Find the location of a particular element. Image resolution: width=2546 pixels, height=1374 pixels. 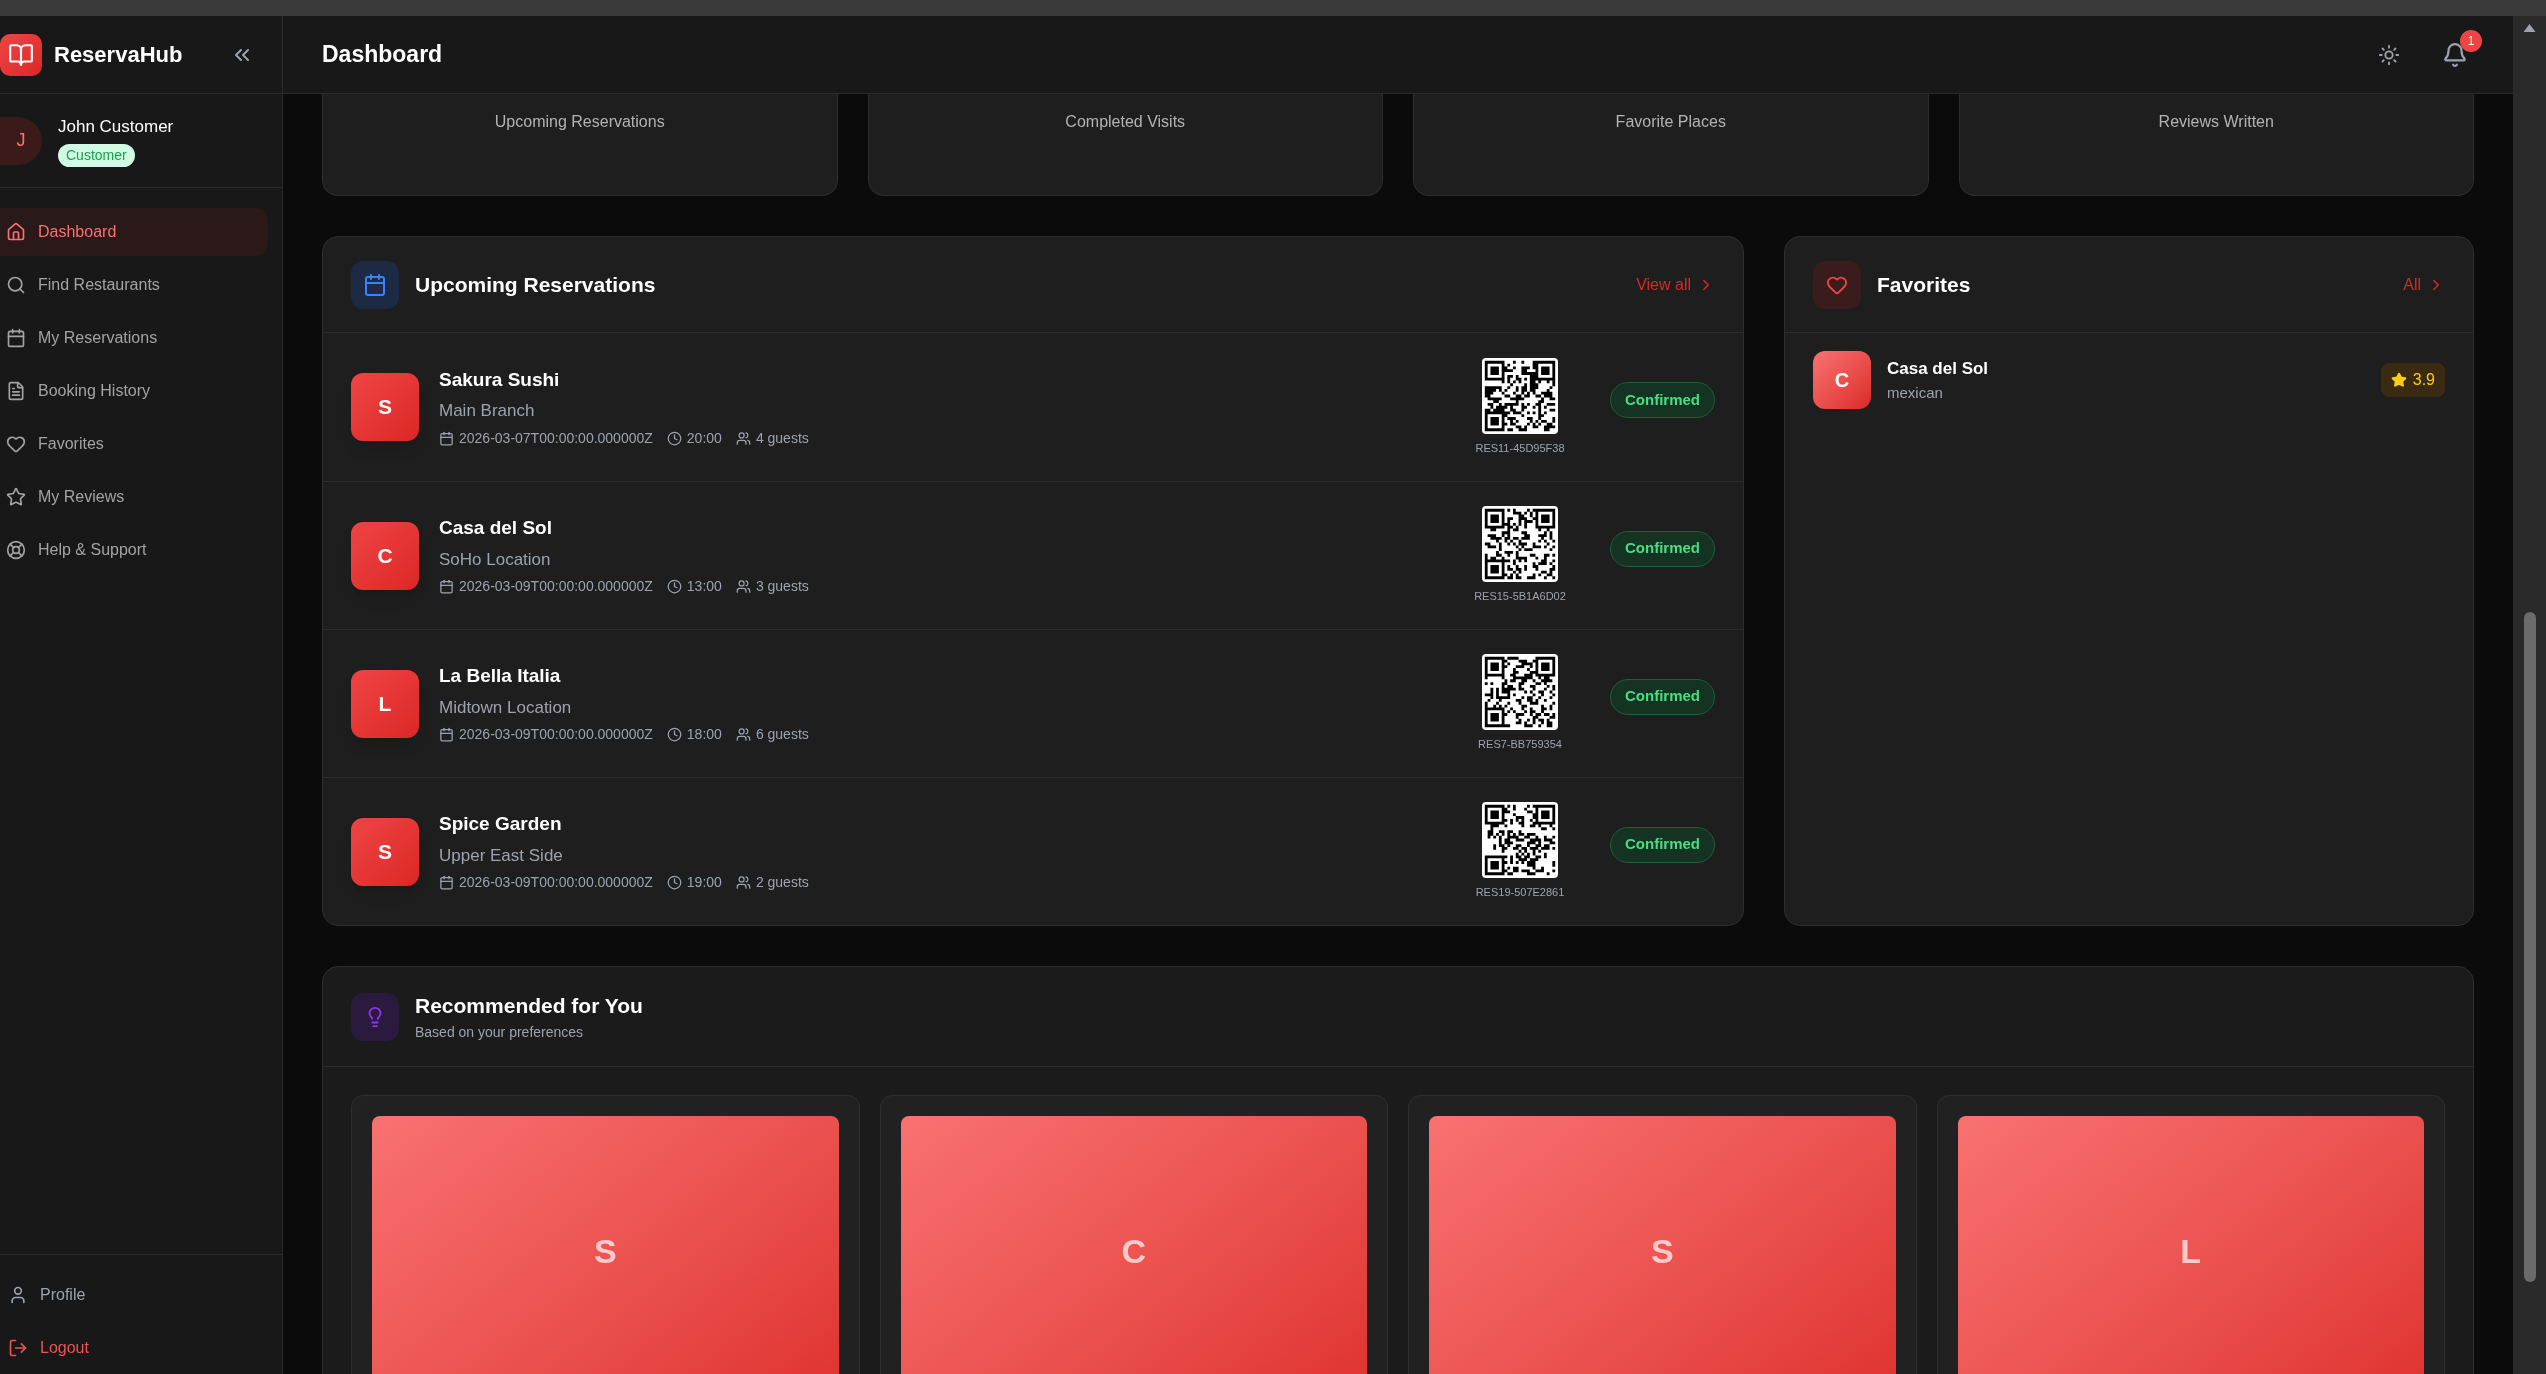

nav-item: Dashboard is located at coordinates (134, 232).